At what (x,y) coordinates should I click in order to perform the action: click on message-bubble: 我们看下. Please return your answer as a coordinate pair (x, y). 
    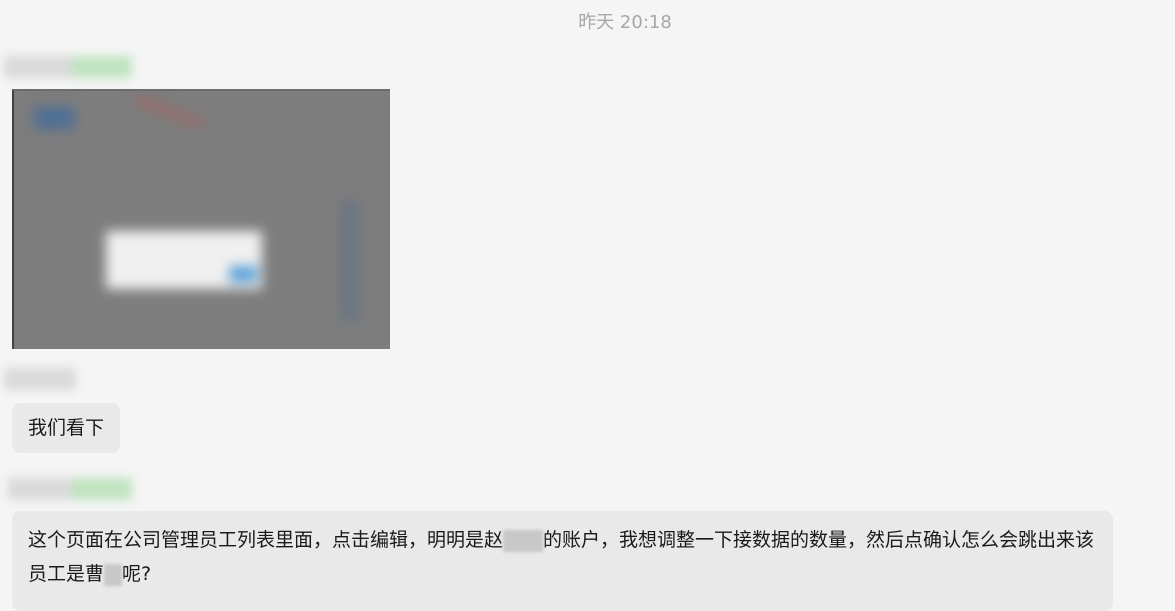
    Looking at the image, I should click on (66, 428).